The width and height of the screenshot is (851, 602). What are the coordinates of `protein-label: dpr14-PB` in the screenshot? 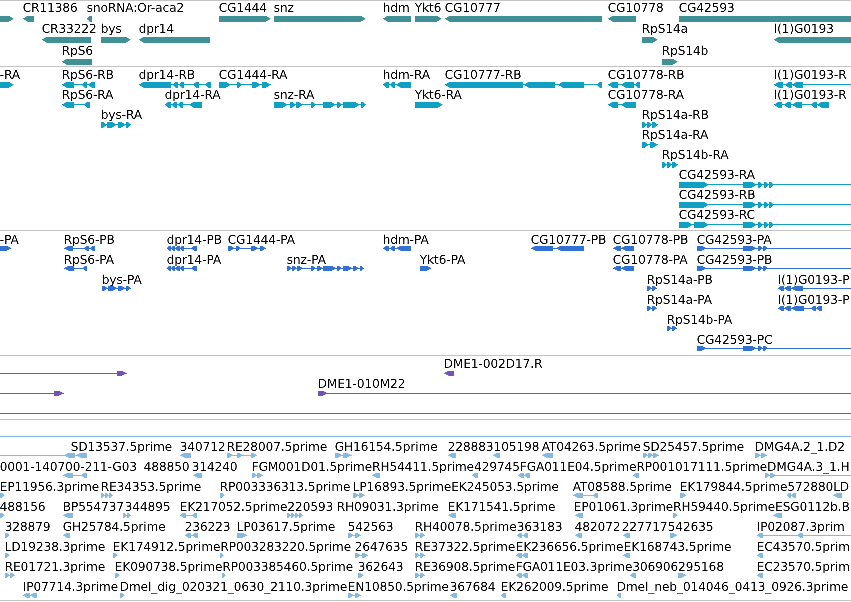 It's located at (194, 240).